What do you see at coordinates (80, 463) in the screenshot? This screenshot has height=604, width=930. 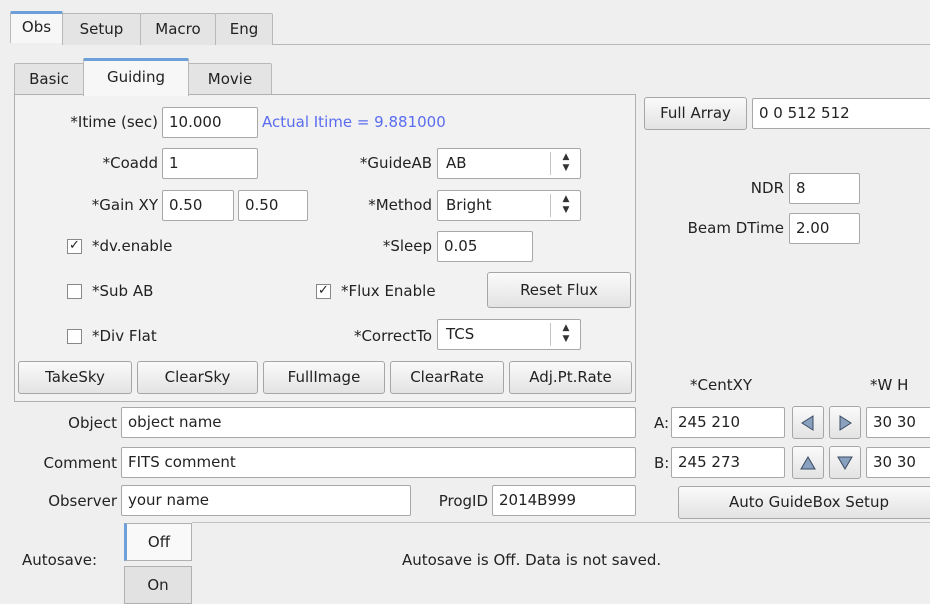 I see `comment-label: Comment` at bounding box center [80, 463].